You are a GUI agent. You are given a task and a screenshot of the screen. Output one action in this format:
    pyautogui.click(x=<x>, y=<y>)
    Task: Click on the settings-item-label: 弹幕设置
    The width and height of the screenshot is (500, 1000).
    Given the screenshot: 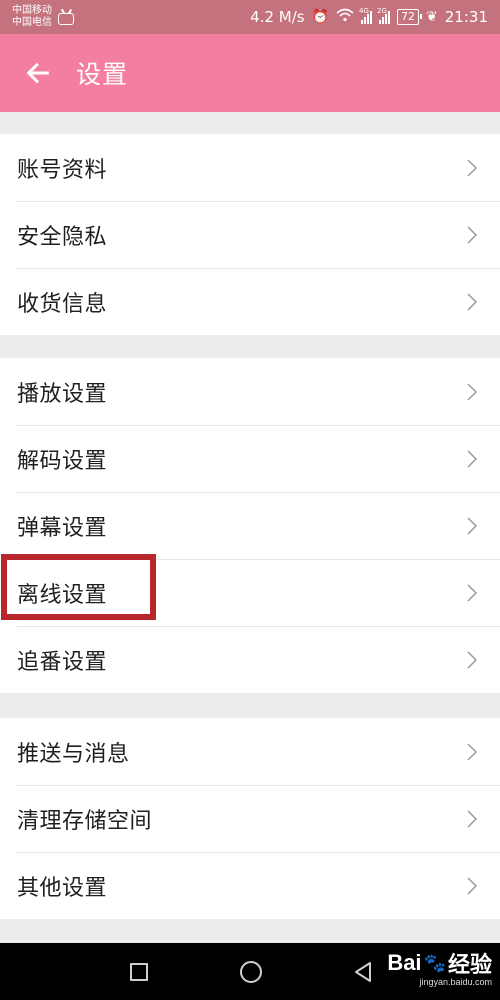 What is the action you would take?
    pyautogui.click(x=62, y=528)
    